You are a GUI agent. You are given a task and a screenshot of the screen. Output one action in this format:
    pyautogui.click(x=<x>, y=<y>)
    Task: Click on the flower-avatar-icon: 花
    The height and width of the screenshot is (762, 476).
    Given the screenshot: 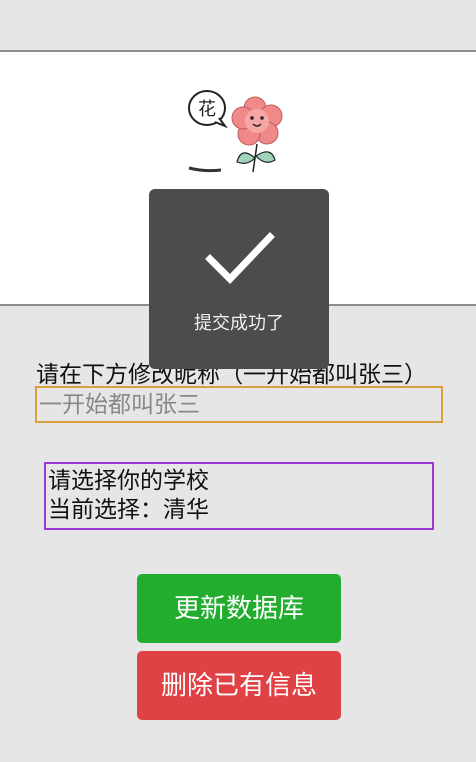 What is the action you would take?
    pyautogui.click(x=235, y=131)
    